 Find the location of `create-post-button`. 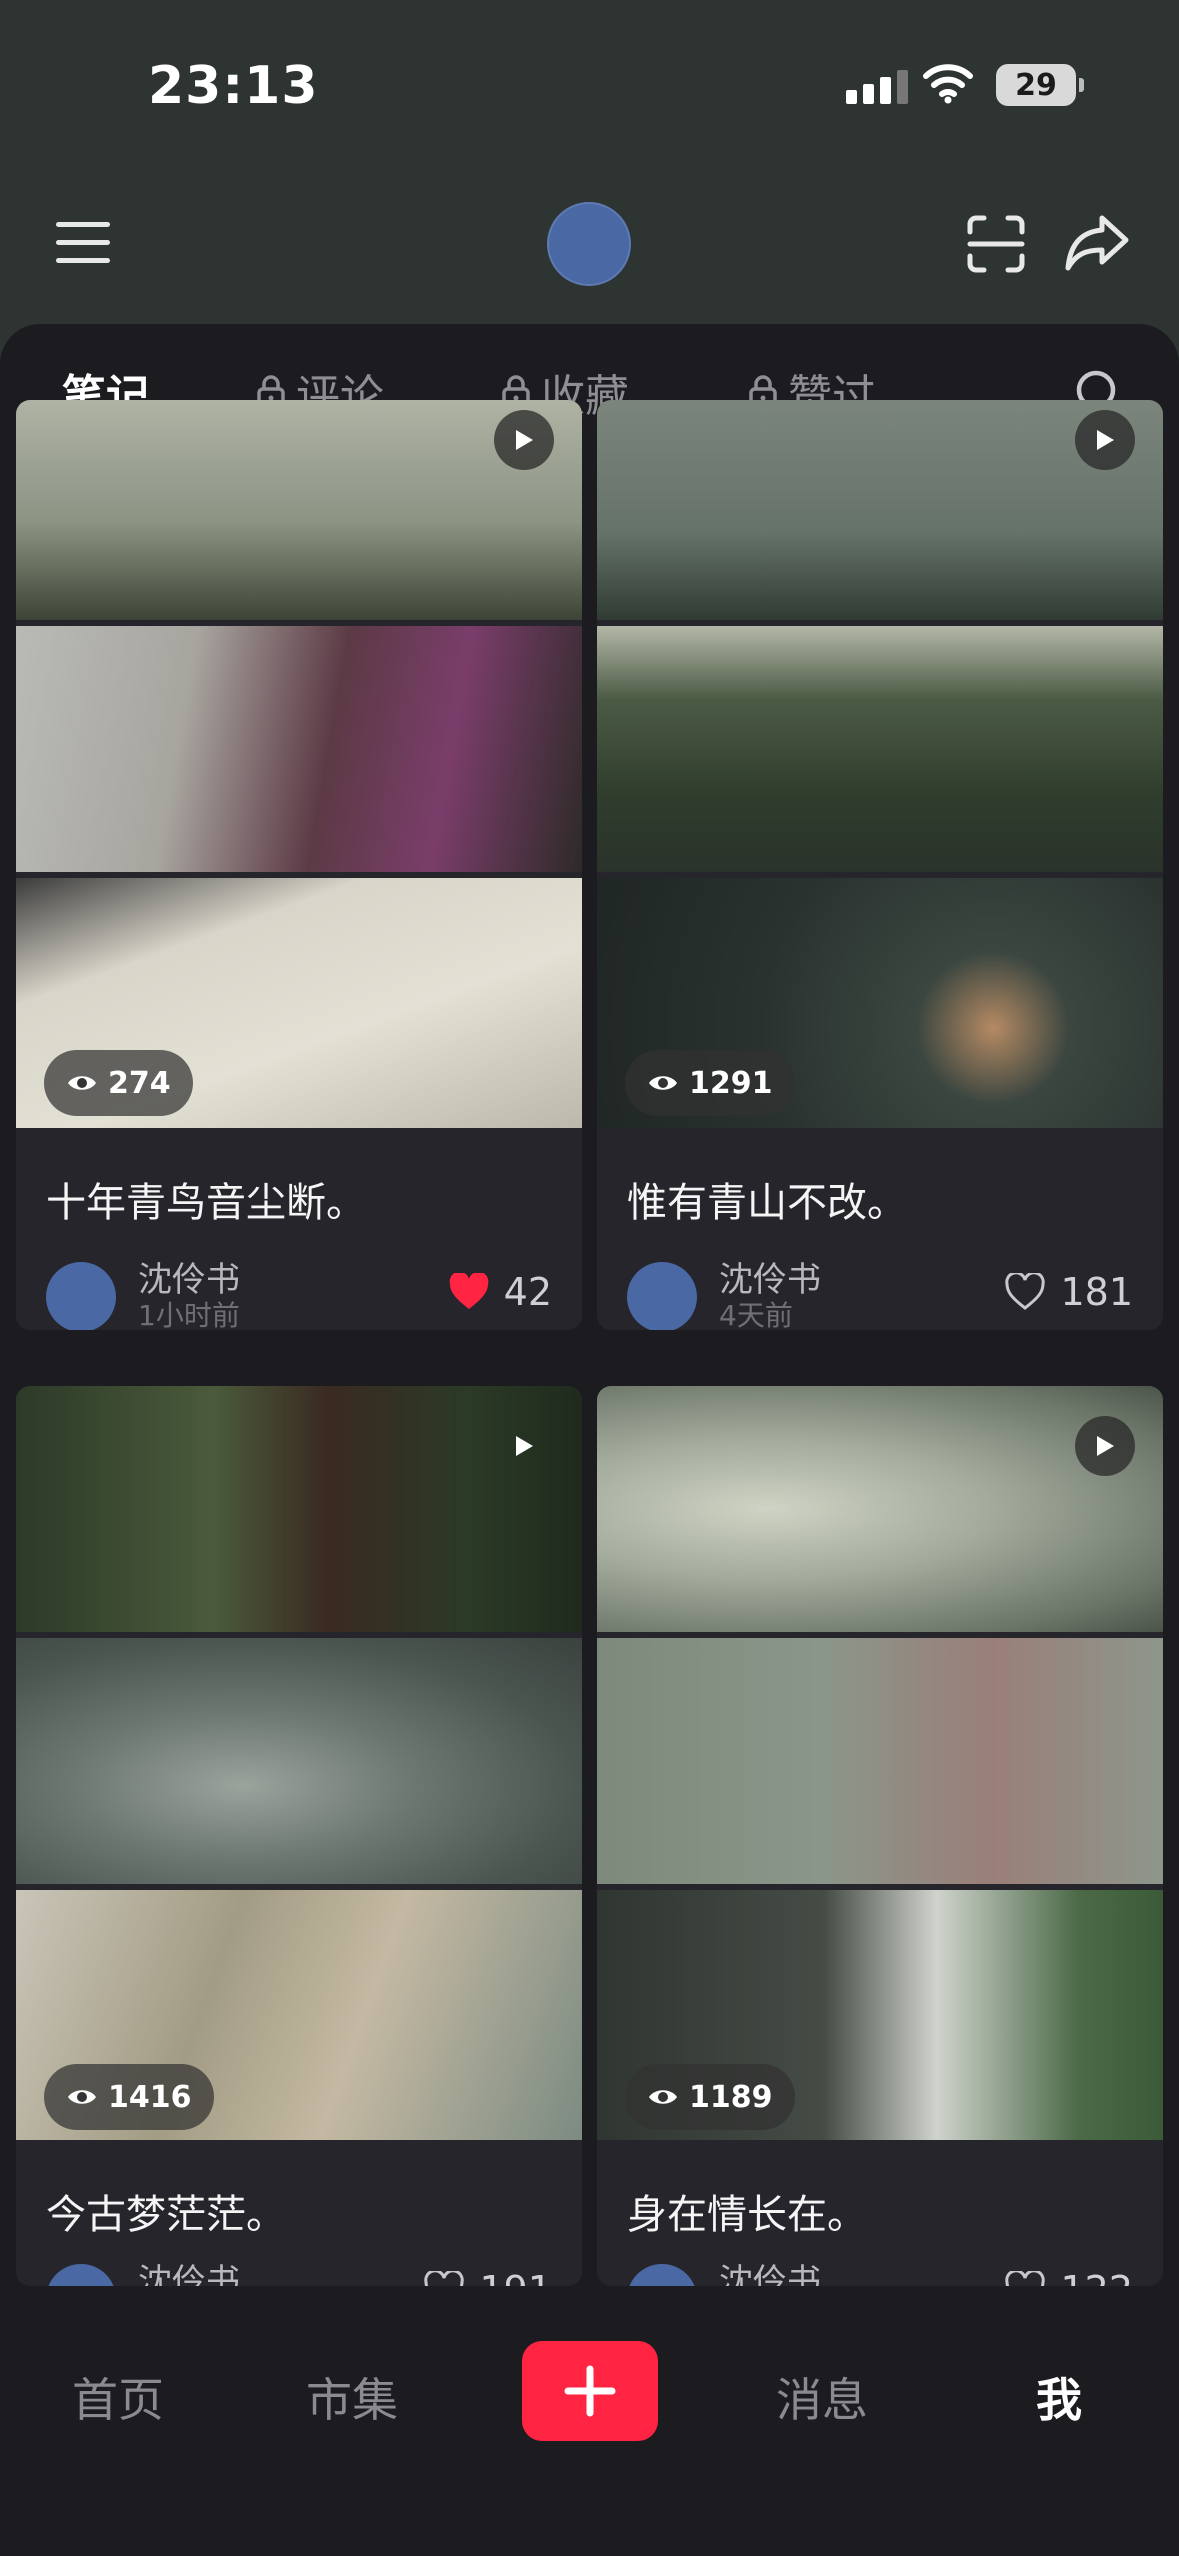

create-post-button is located at coordinates (590, 2391).